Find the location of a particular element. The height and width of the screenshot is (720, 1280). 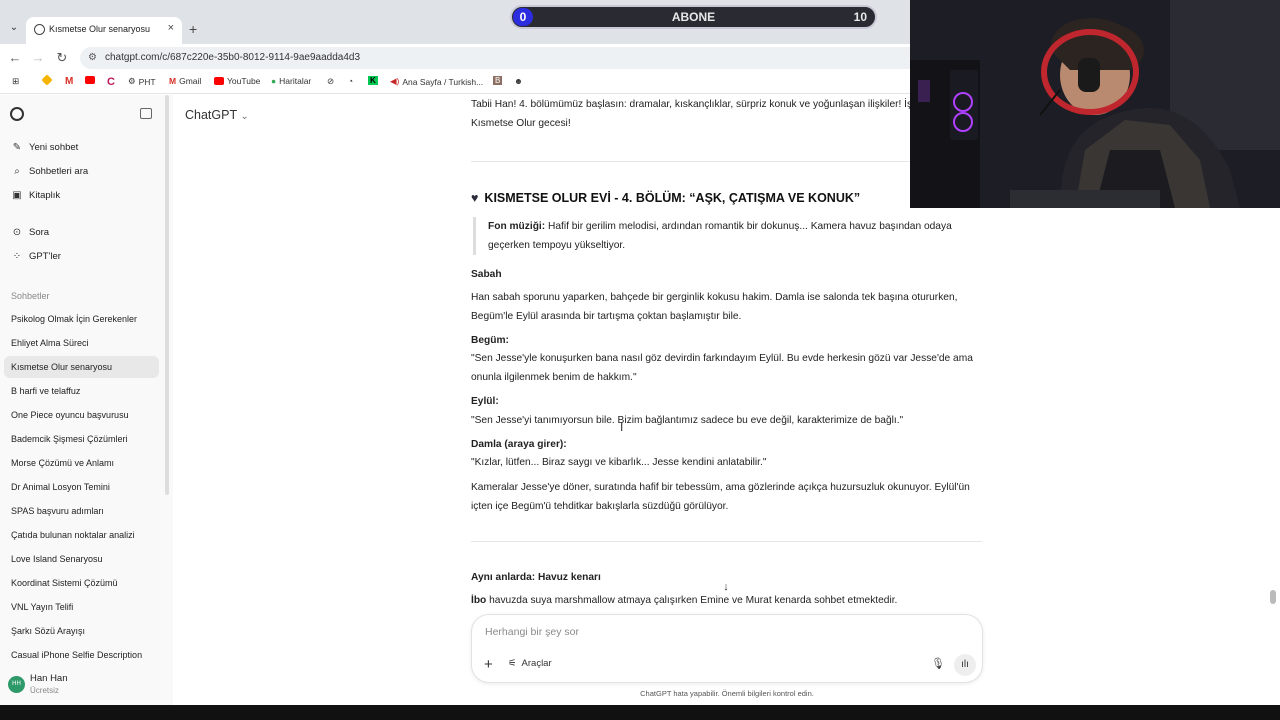

quote-label: Fon müziği: is located at coordinates (517, 226).